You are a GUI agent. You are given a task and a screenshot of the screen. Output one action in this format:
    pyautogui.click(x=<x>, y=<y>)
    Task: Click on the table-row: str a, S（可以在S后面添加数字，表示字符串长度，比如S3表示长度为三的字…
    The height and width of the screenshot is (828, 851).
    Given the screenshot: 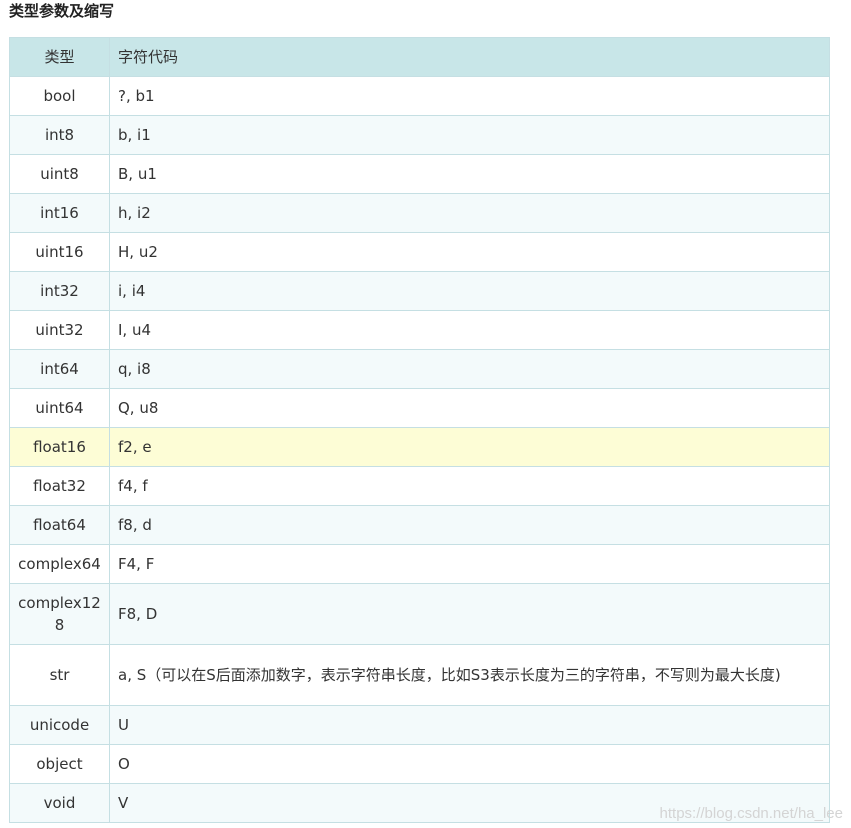 What is the action you would take?
    pyautogui.click(x=419, y=675)
    